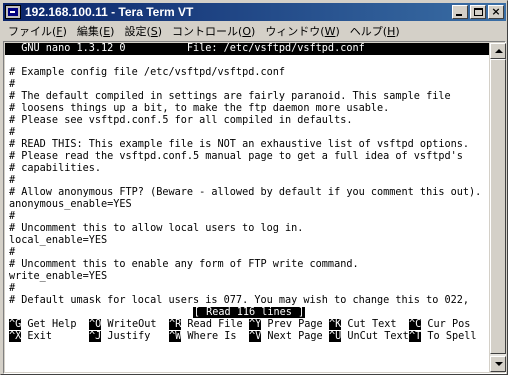 Image resolution: width=508 pixels, height=375 pixels. Describe the element at coordinates (143, 31) in the screenshot. I see `menu-setup: 設定(S)` at that location.